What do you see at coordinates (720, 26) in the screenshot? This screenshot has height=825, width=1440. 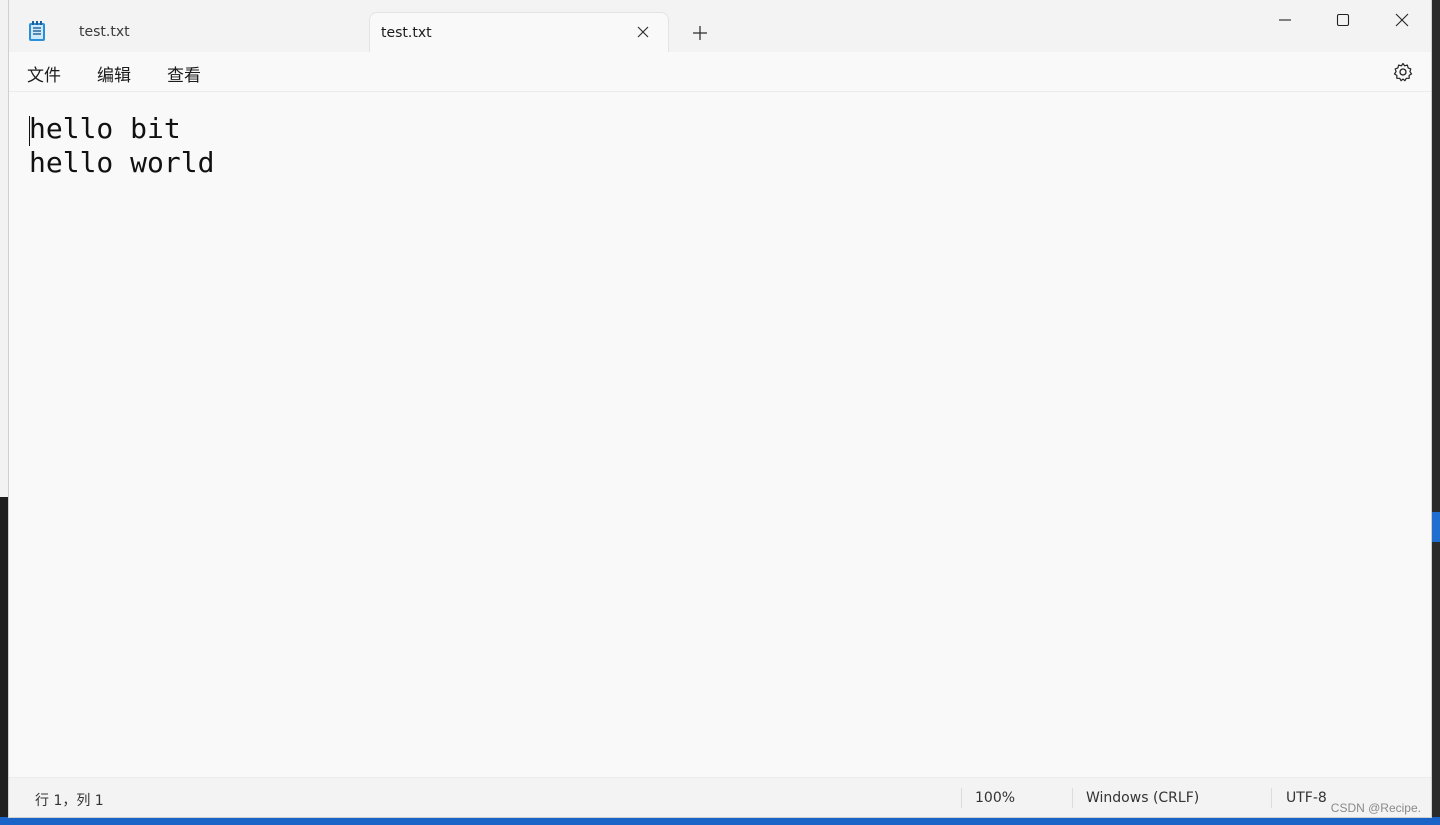 I see `title-bar: test.txt test.txt` at bounding box center [720, 26].